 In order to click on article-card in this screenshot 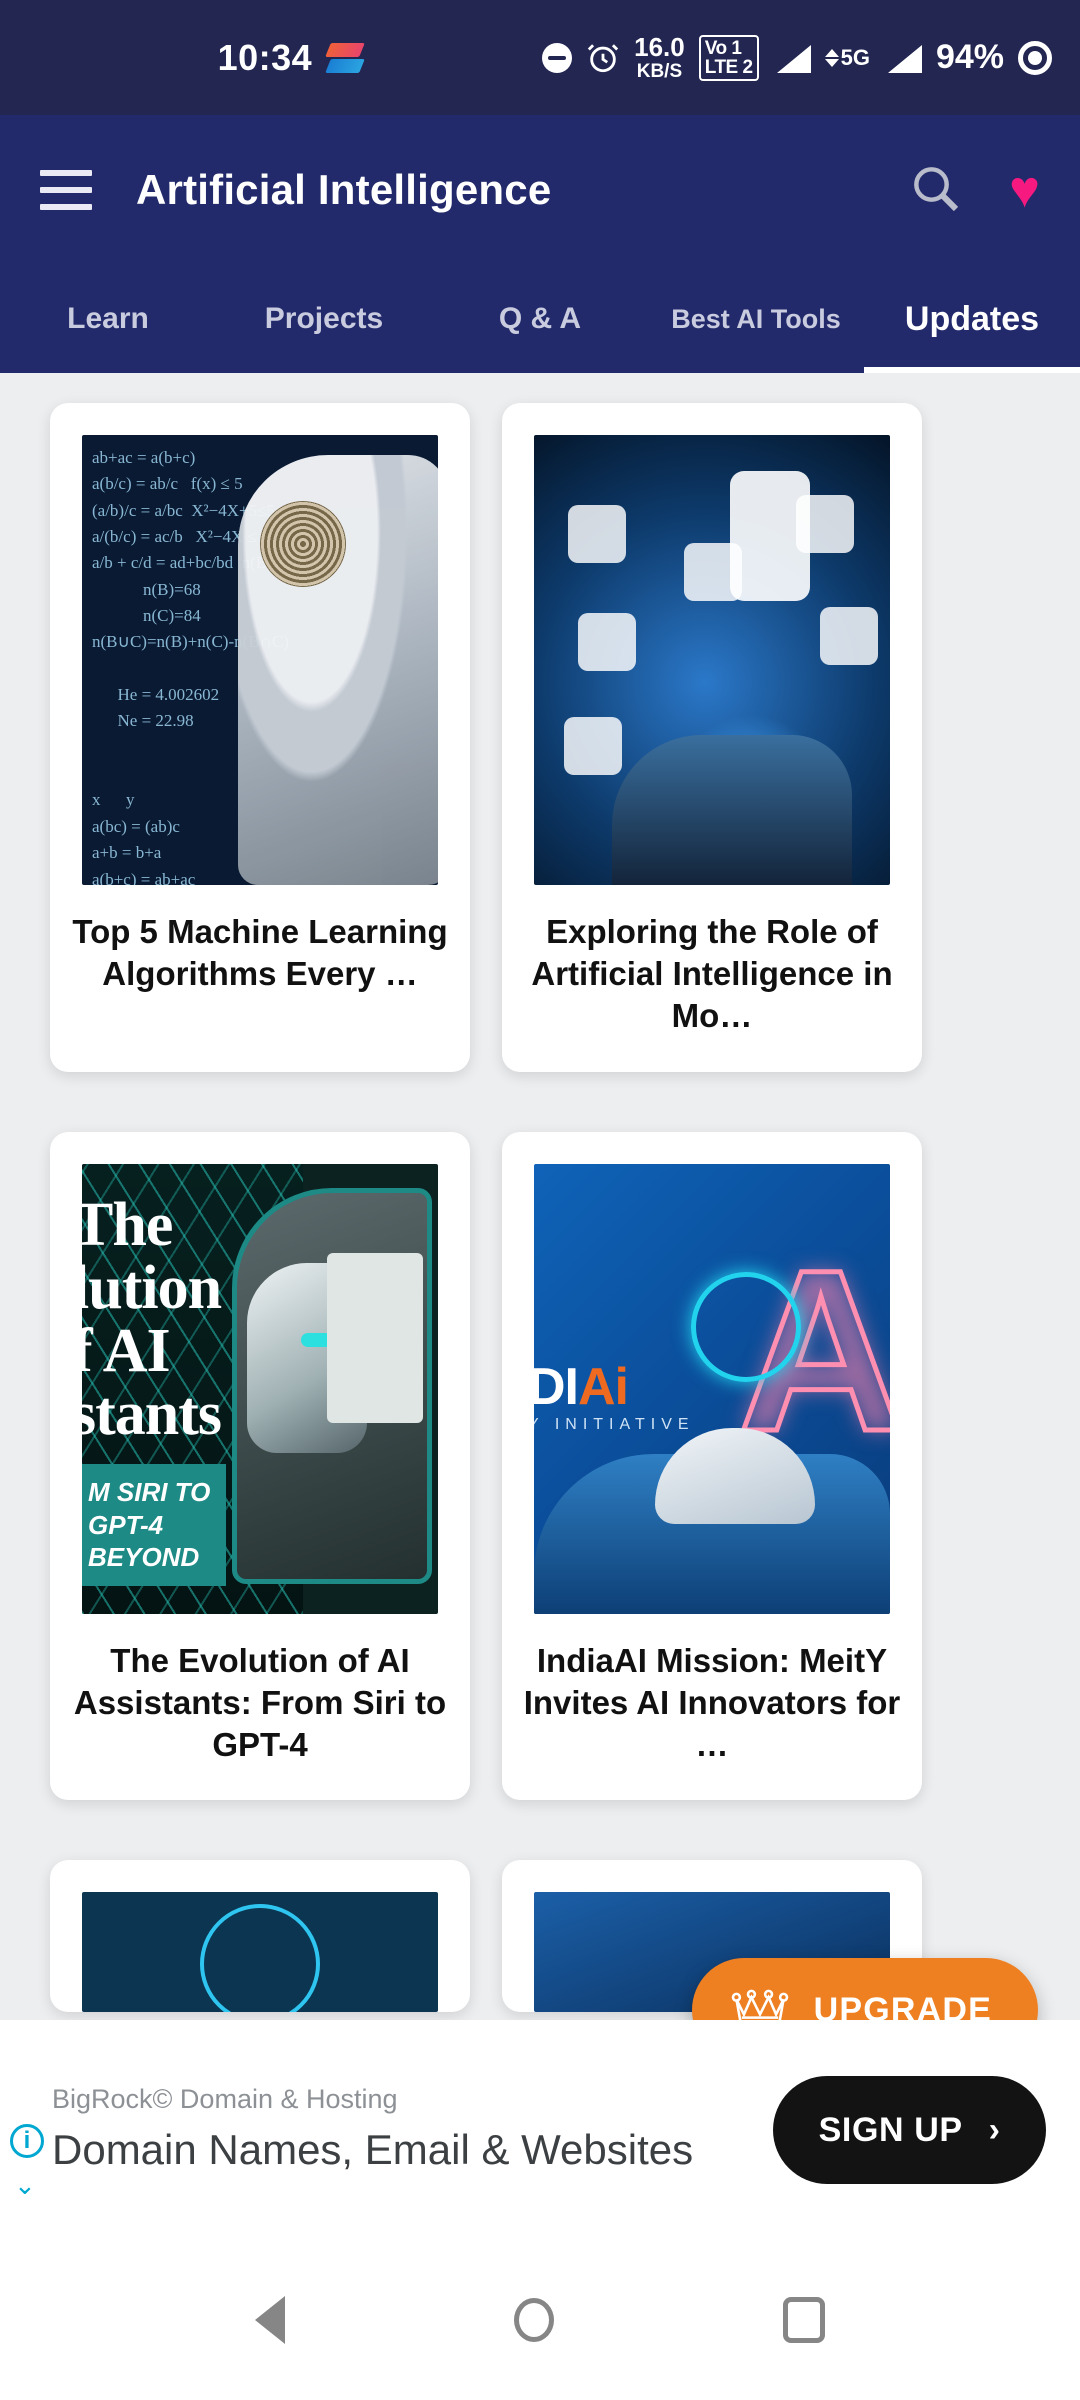, I will do `click(260, 1936)`.